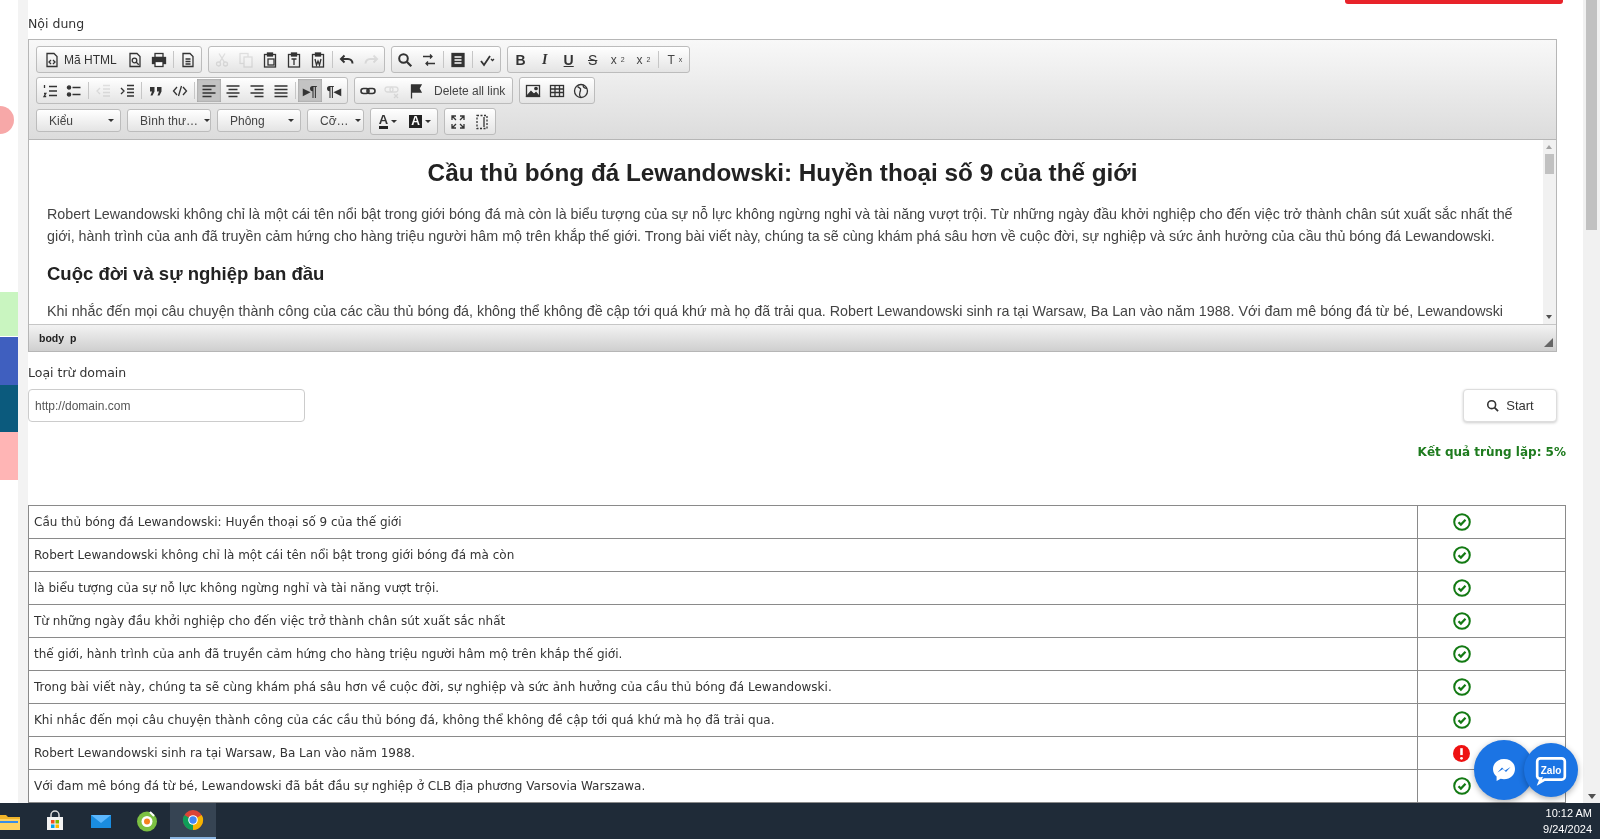 The width and height of the screenshot is (1600, 839). Describe the element at coordinates (723, 753) in the screenshot. I see `table-cell: Robert Lewandowski sinh ra tại Warsaw, Ba Lan vào năm 1988.` at that location.